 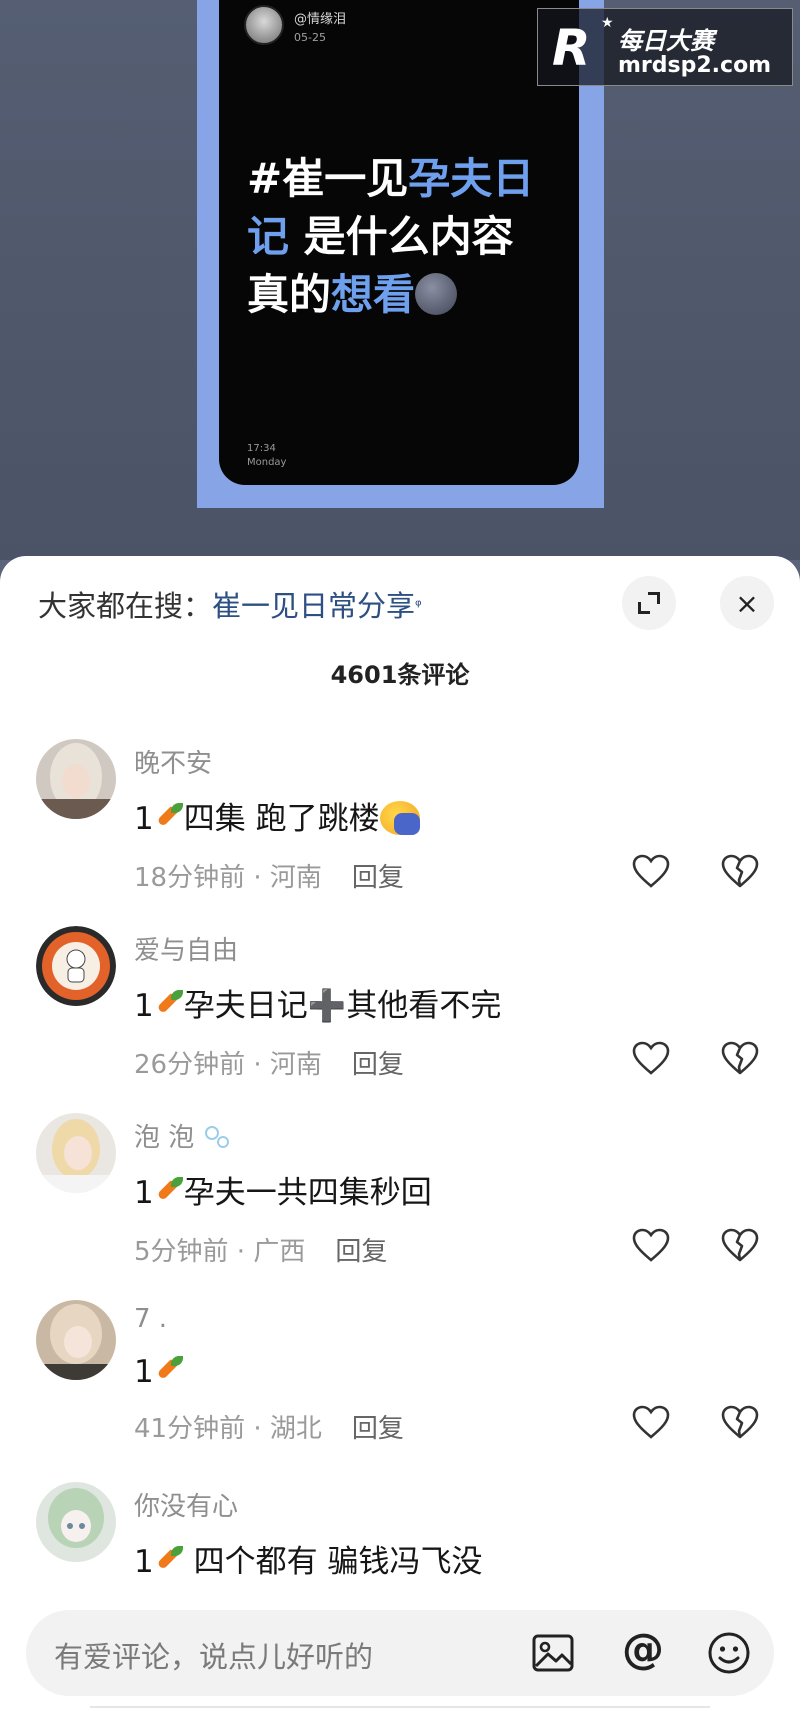 I want to click on comment-item: 泡 泡 1 孕夫一共四集秒回 5分钟前 · 广西 回复, so click(x=400, y=1203).